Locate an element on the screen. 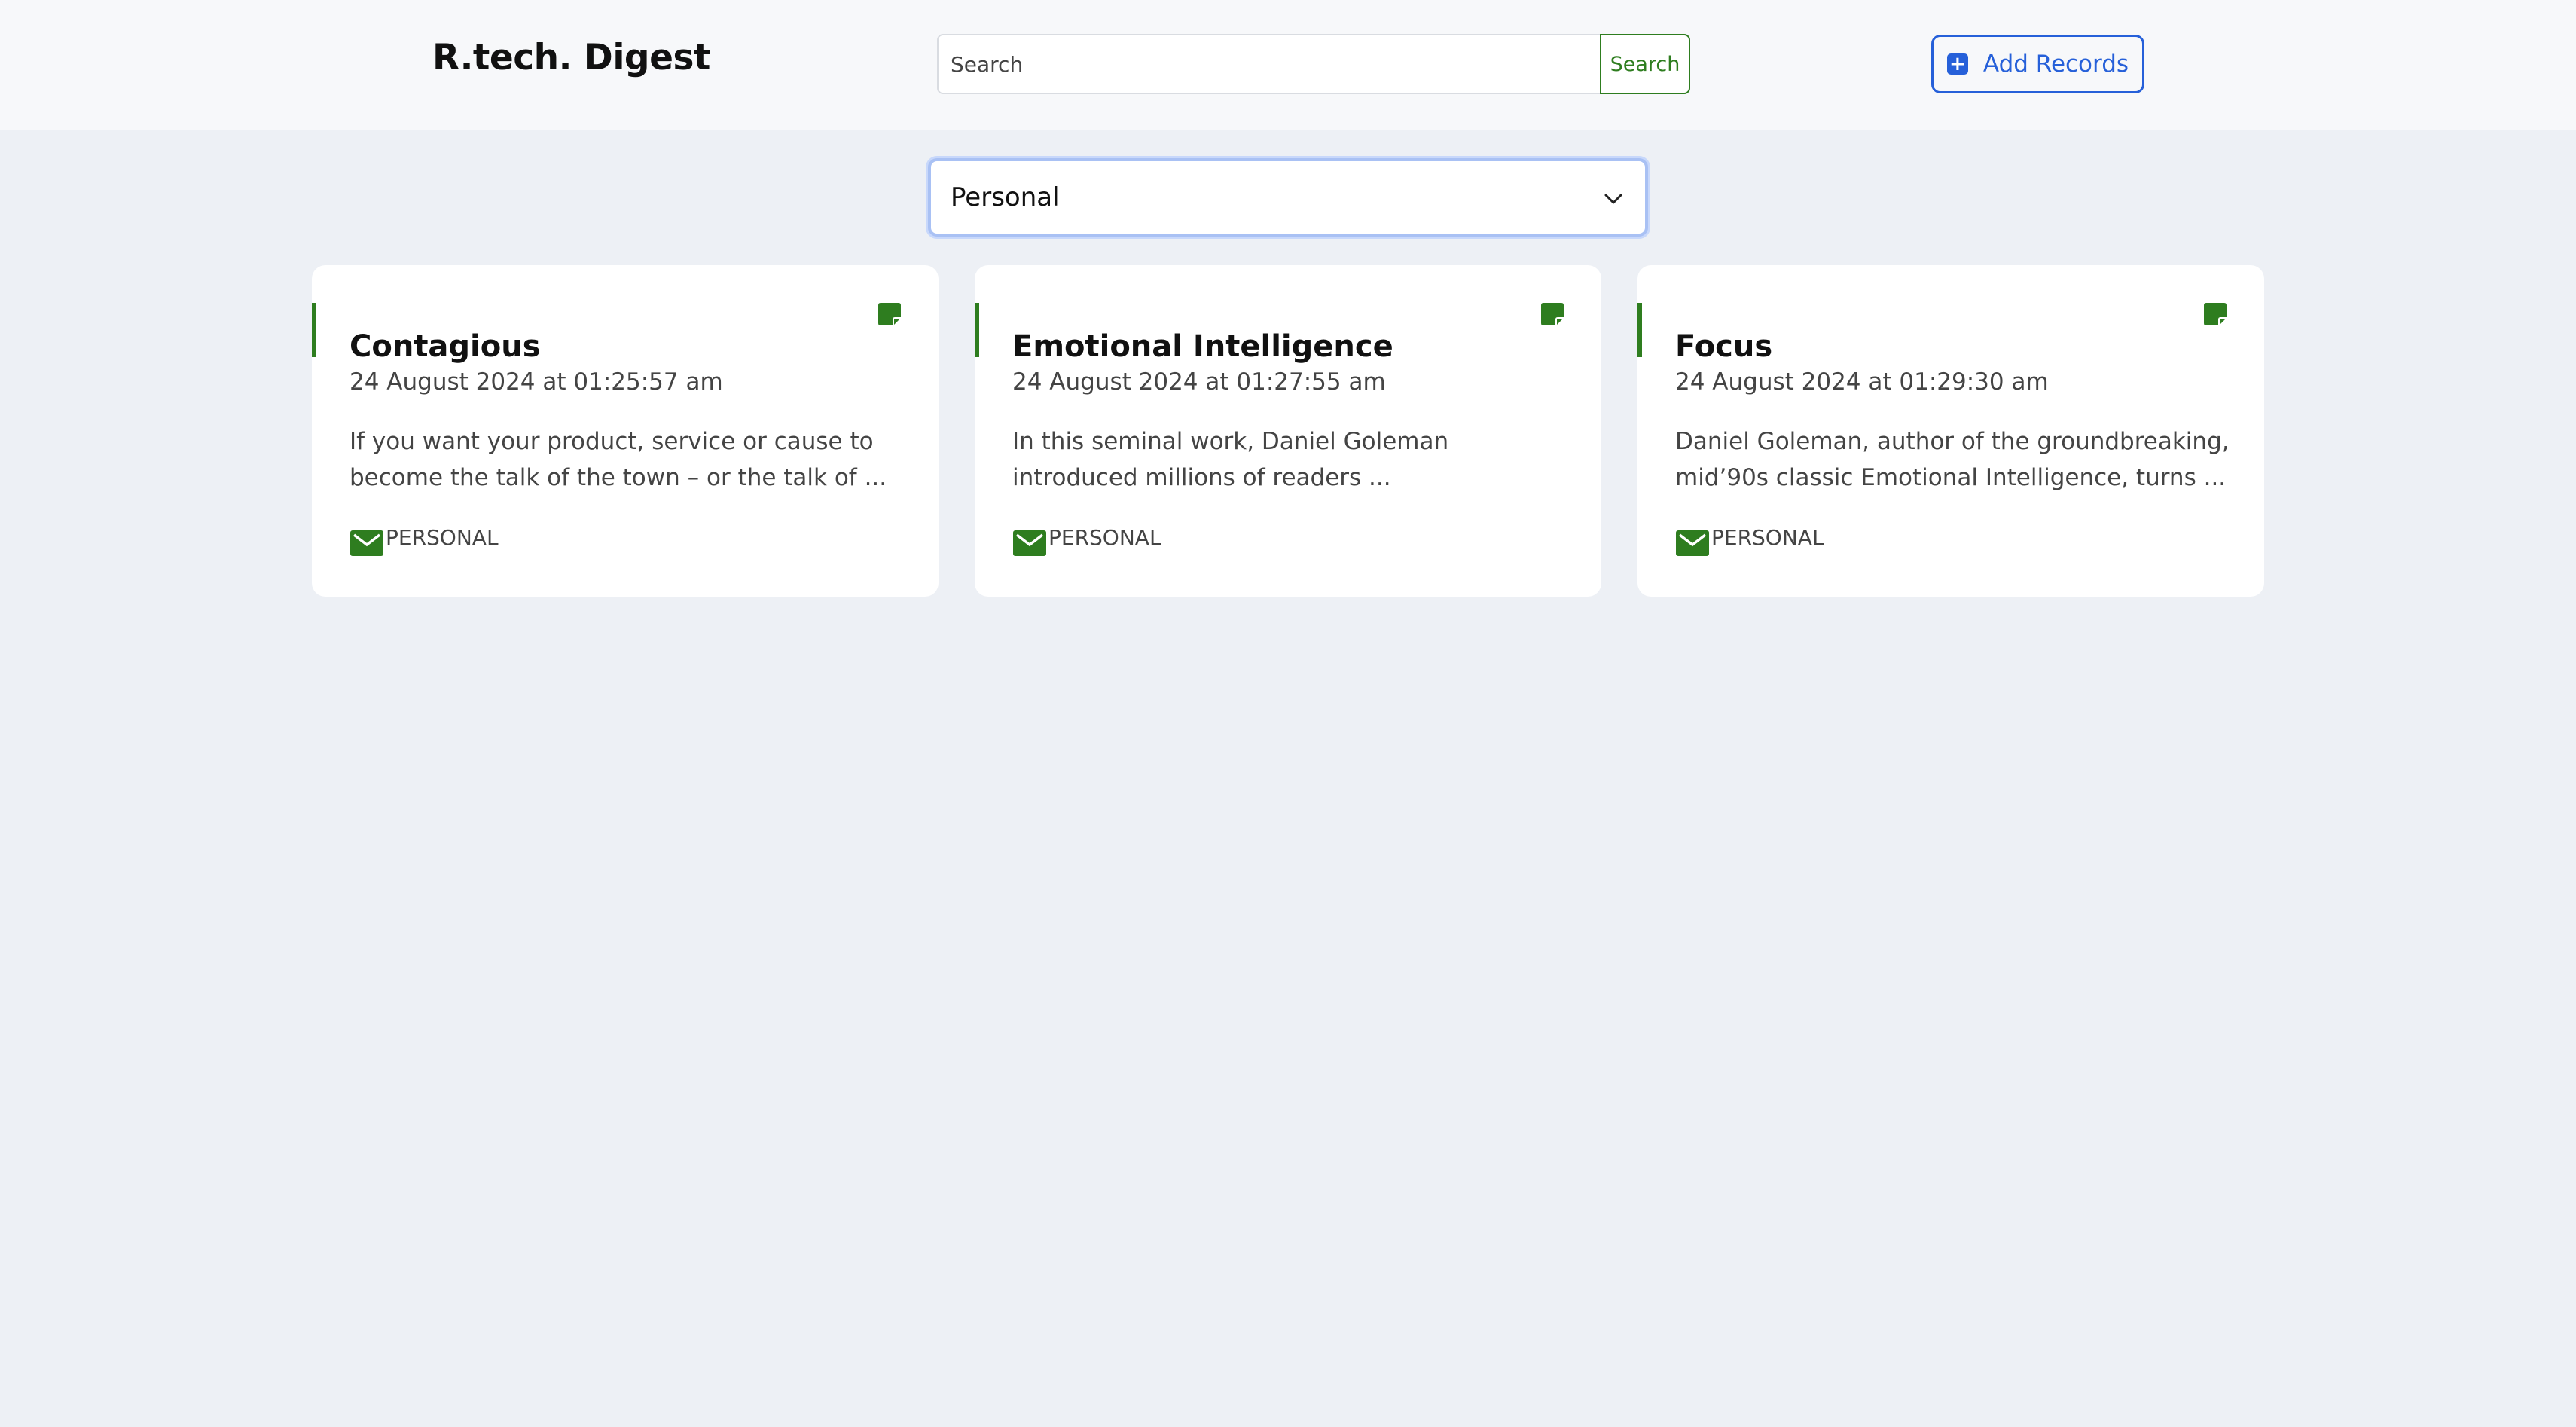  card-date: 24 August 2024 at 01:27:55 am is located at coordinates (1199, 382).